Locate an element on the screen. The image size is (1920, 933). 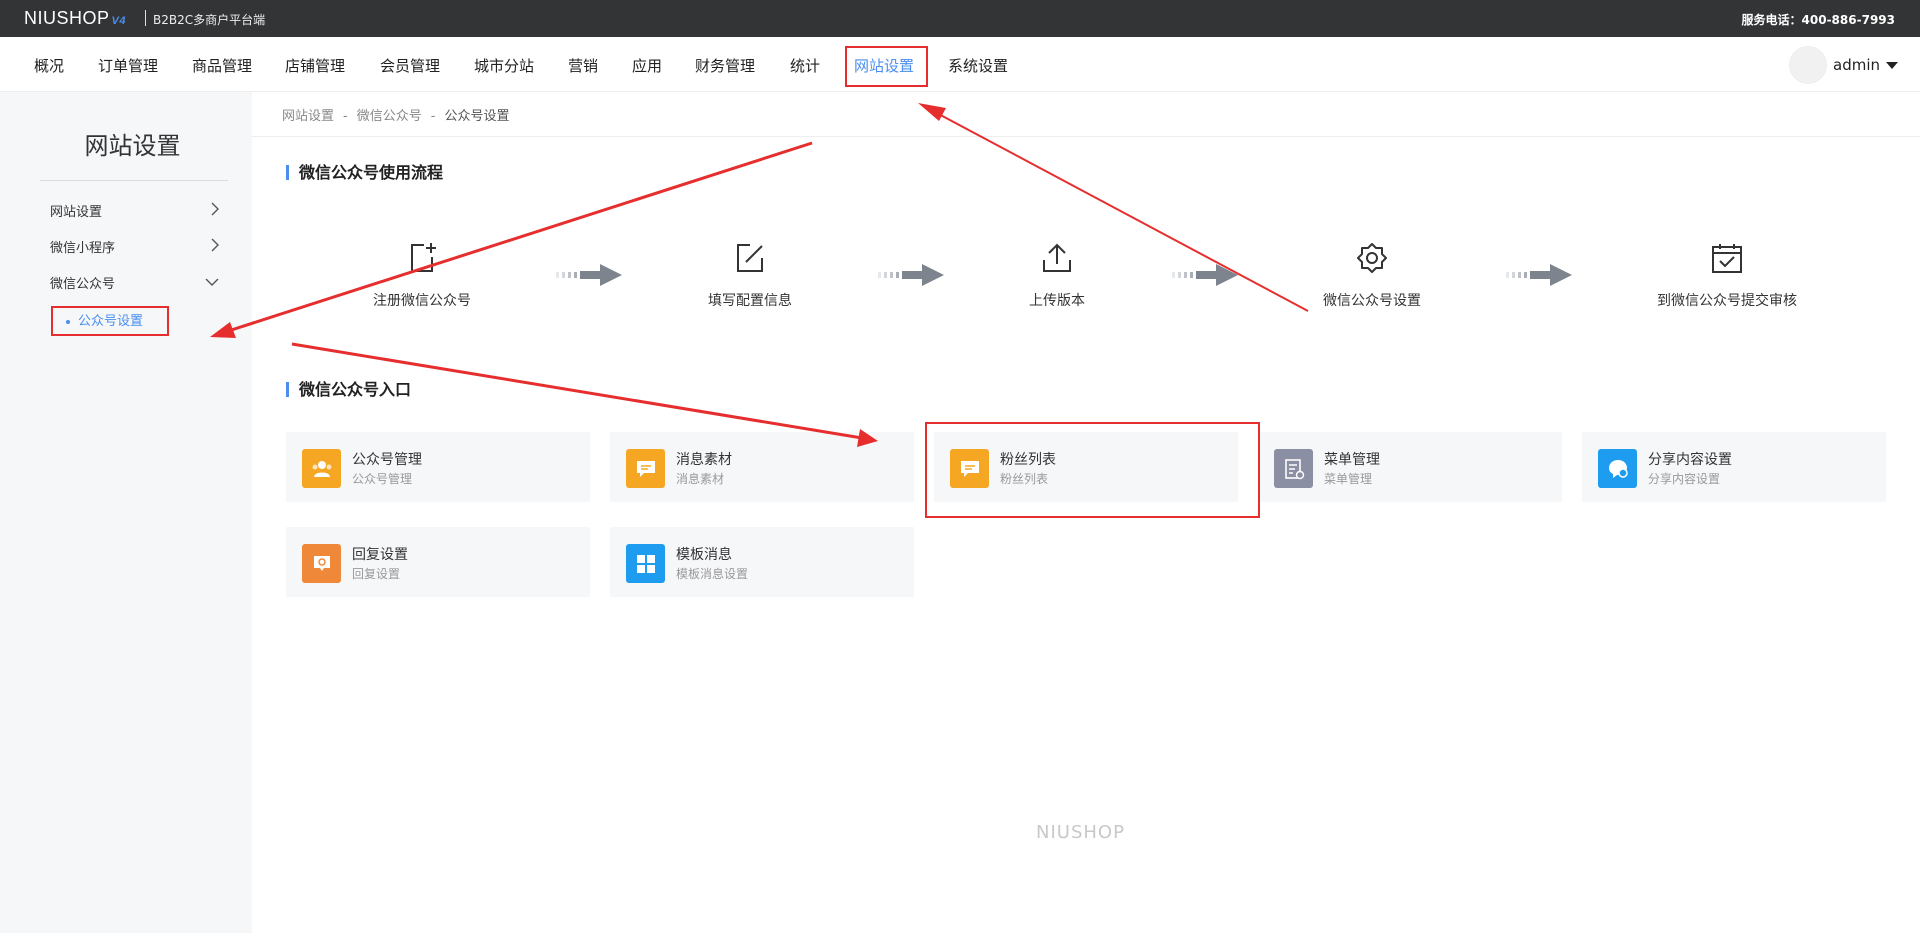
breadcrumb-item: 网站设置 is located at coordinates (308, 116).